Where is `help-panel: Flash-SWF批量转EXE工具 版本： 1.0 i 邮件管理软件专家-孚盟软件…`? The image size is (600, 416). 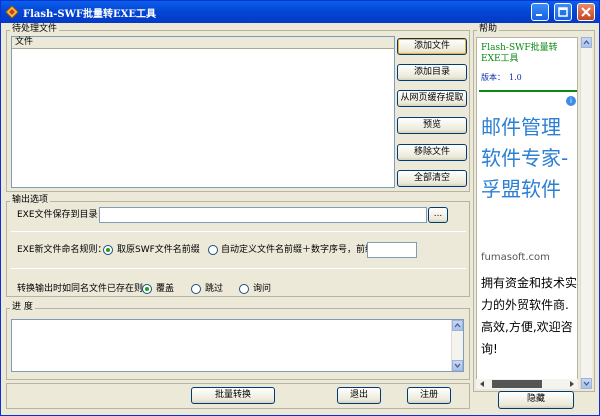 help-panel: Flash-SWF批量转EXE工具 版本： 1.0 i 邮件管理软件专家-孚盟软件… is located at coordinates (527, 213).